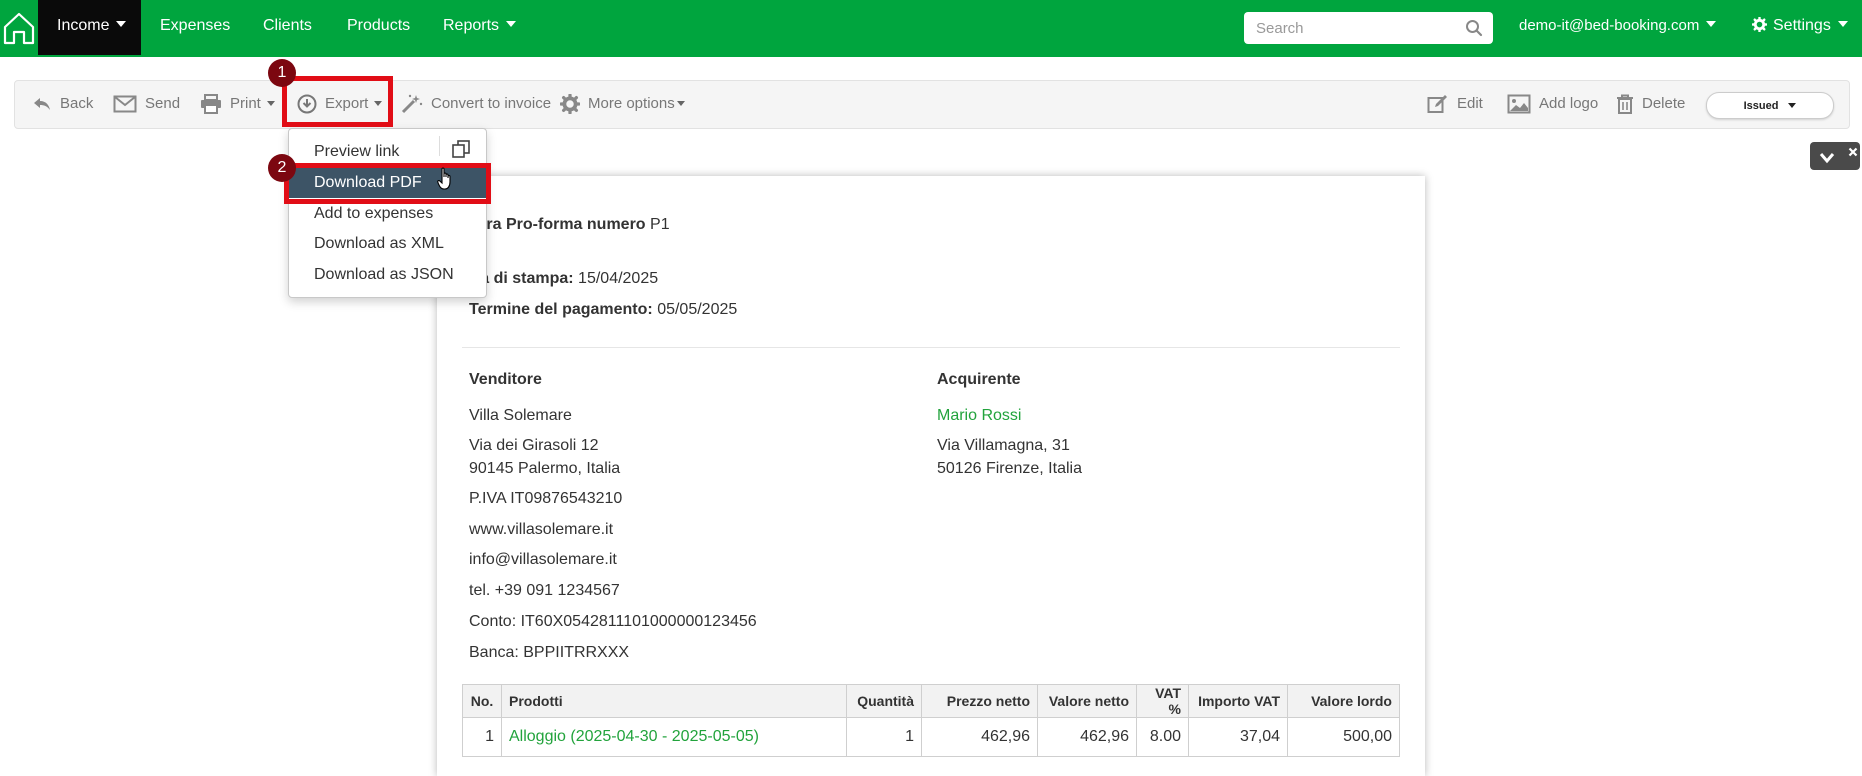 The height and width of the screenshot is (776, 1862). What do you see at coordinates (379, 243) in the screenshot?
I see `menu-item-label: Download as XML` at bounding box center [379, 243].